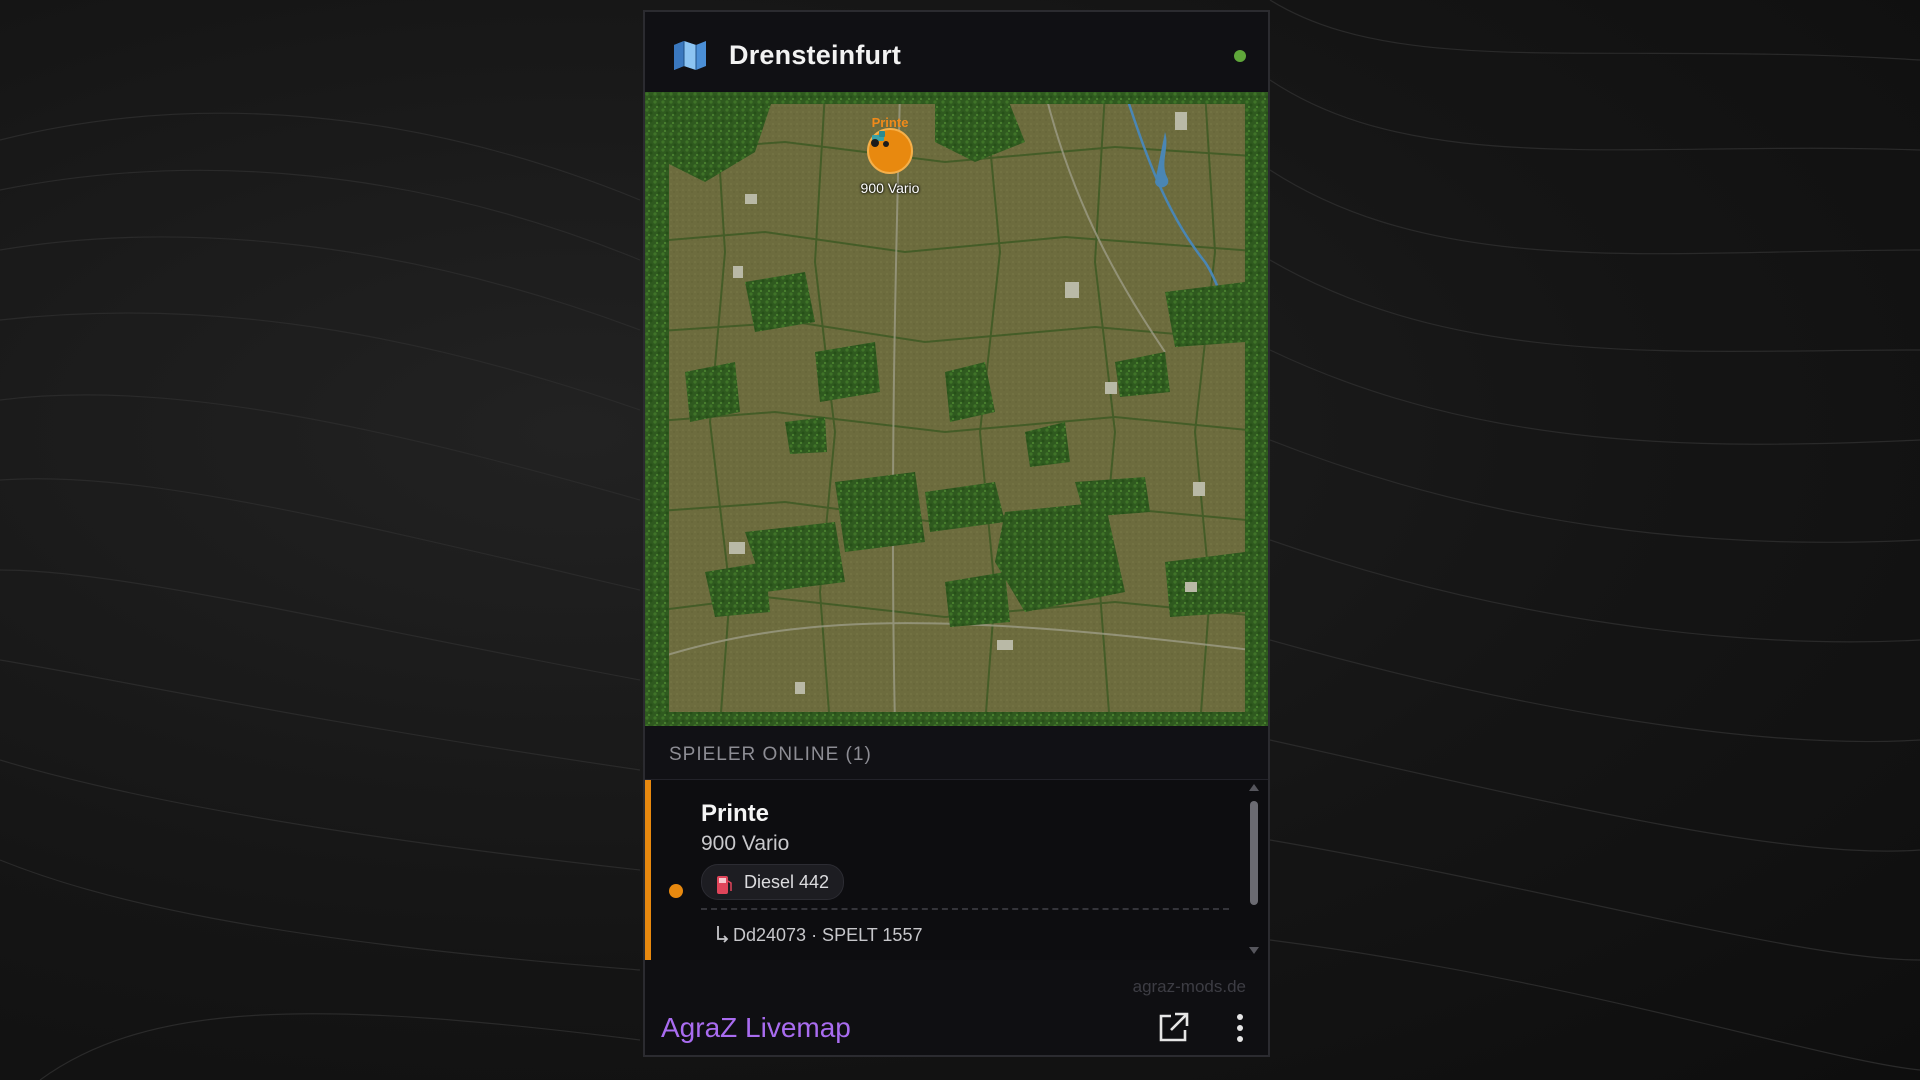 This screenshot has width=1920, height=1080. Describe the element at coordinates (1240, 1028) in the screenshot. I see `more-options-button` at that location.